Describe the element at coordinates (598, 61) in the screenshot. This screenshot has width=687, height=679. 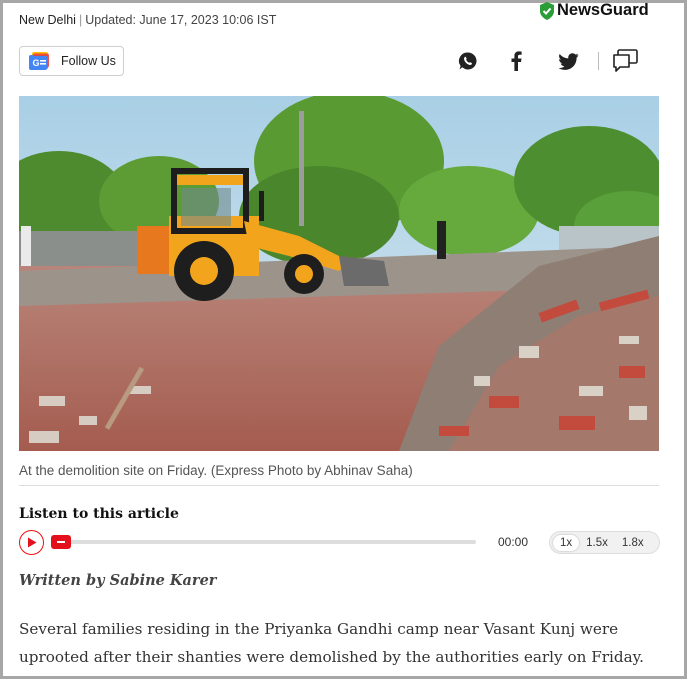
I see `share-divider` at that location.